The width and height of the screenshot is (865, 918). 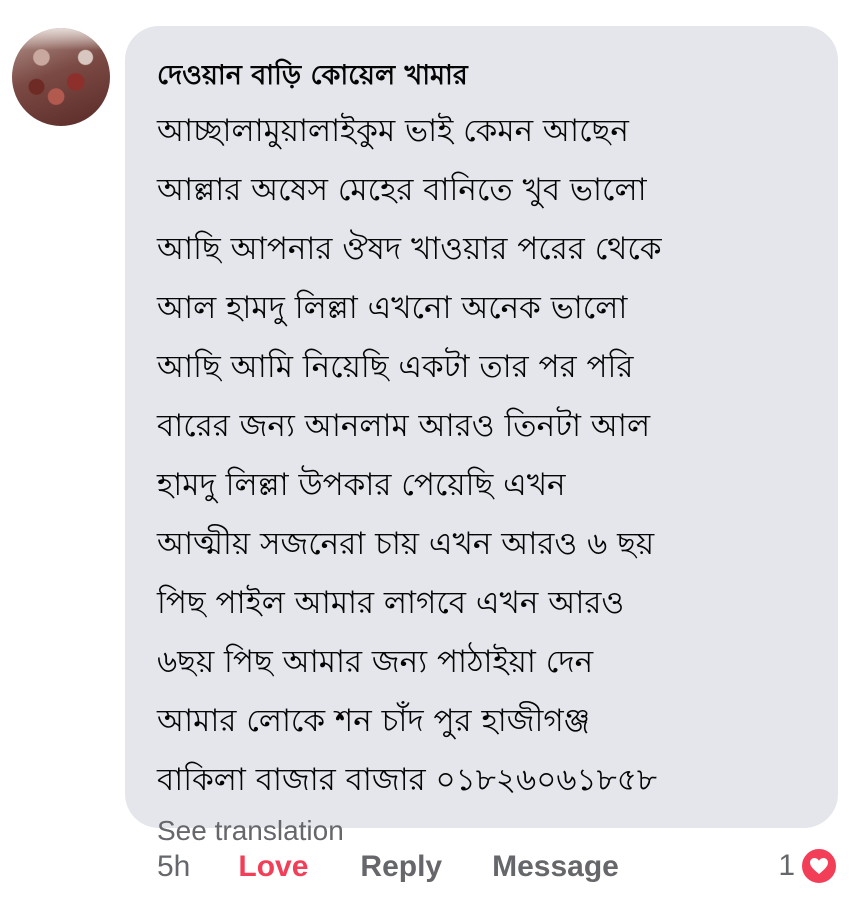 What do you see at coordinates (273, 867) in the screenshot?
I see `love-button: Love` at bounding box center [273, 867].